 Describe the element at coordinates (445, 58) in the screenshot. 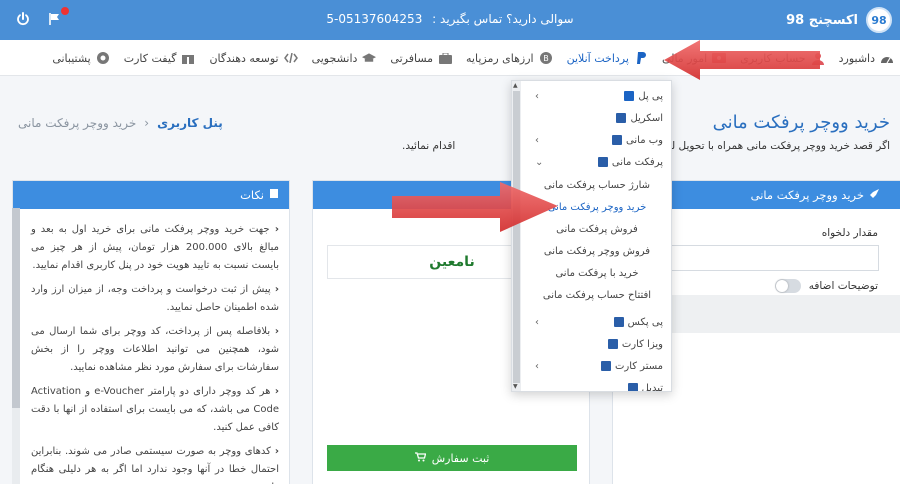

I see `suitcase-icon` at that location.